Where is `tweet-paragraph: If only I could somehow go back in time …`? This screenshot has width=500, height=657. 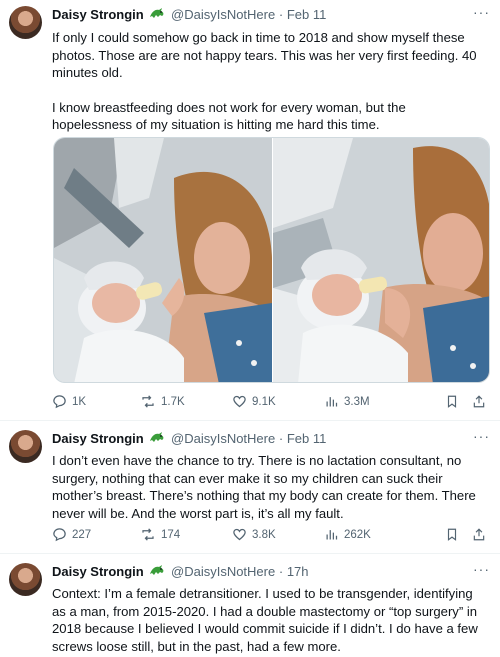 tweet-paragraph: If only I could somehow go back in time … is located at coordinates (264, 55).